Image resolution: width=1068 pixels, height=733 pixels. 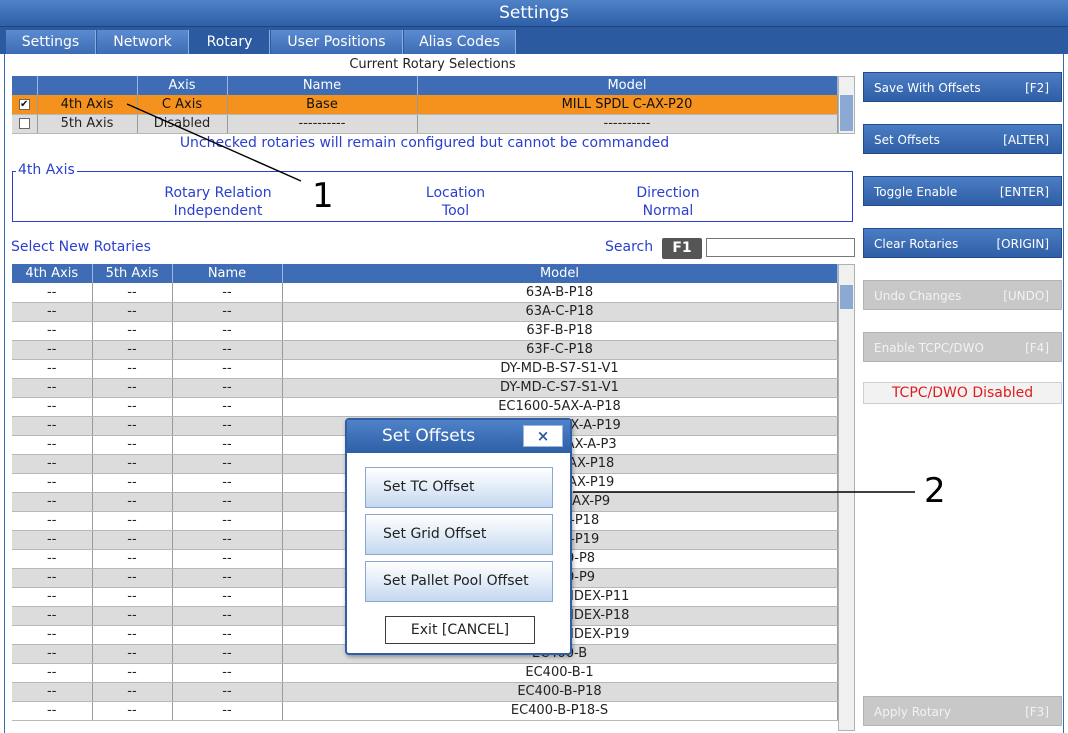 I want to click on callout-number-1: 1, so click(x=323, y=196).